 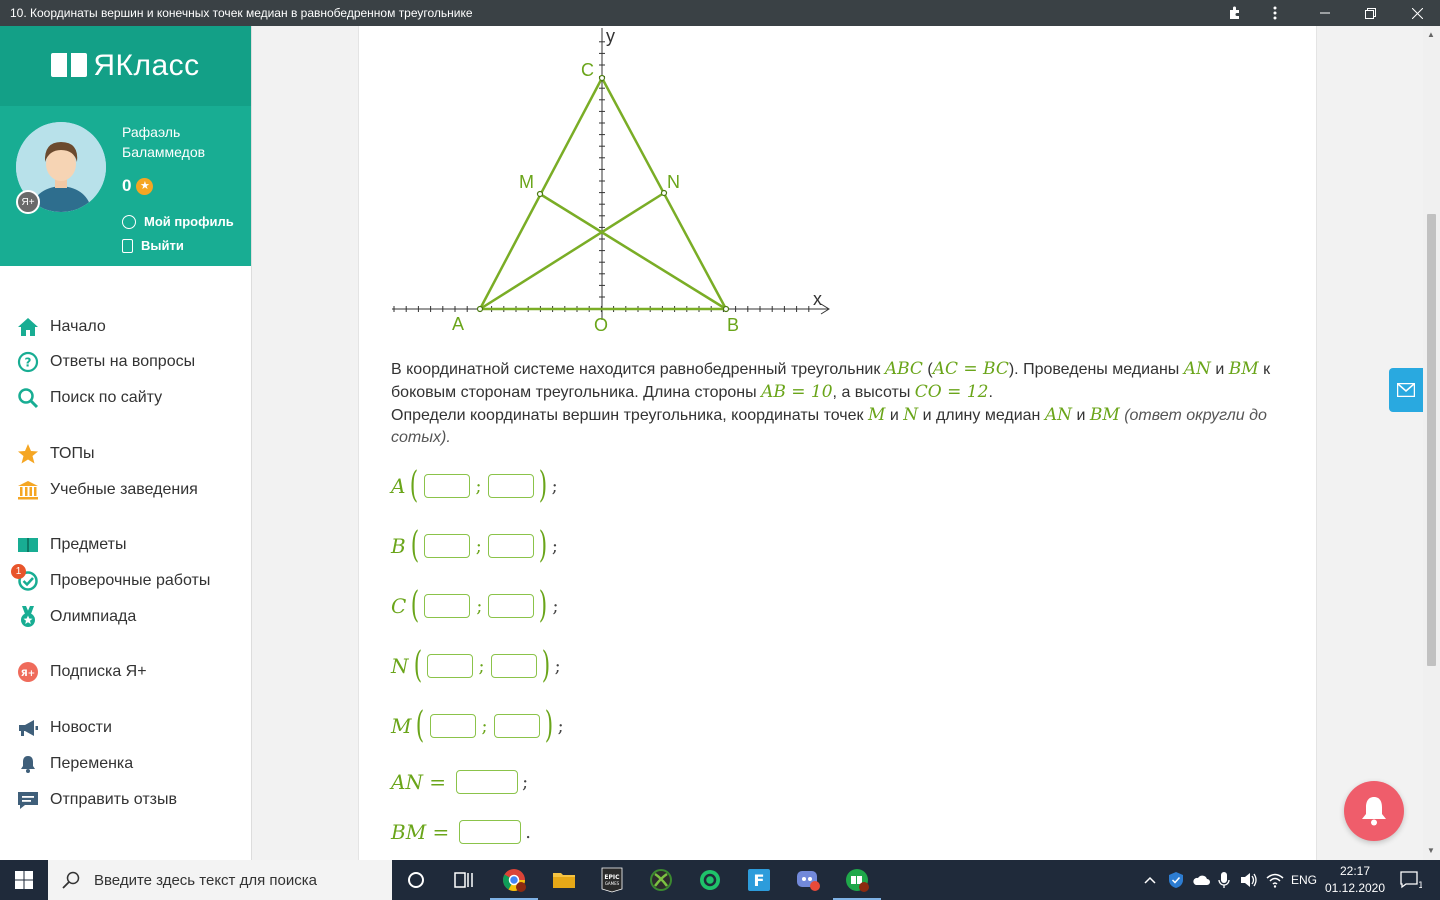 What do you see at coordinates (1249, 880) in the screenshot?
I see `volume-icon` at bounding box center [1249, 880].